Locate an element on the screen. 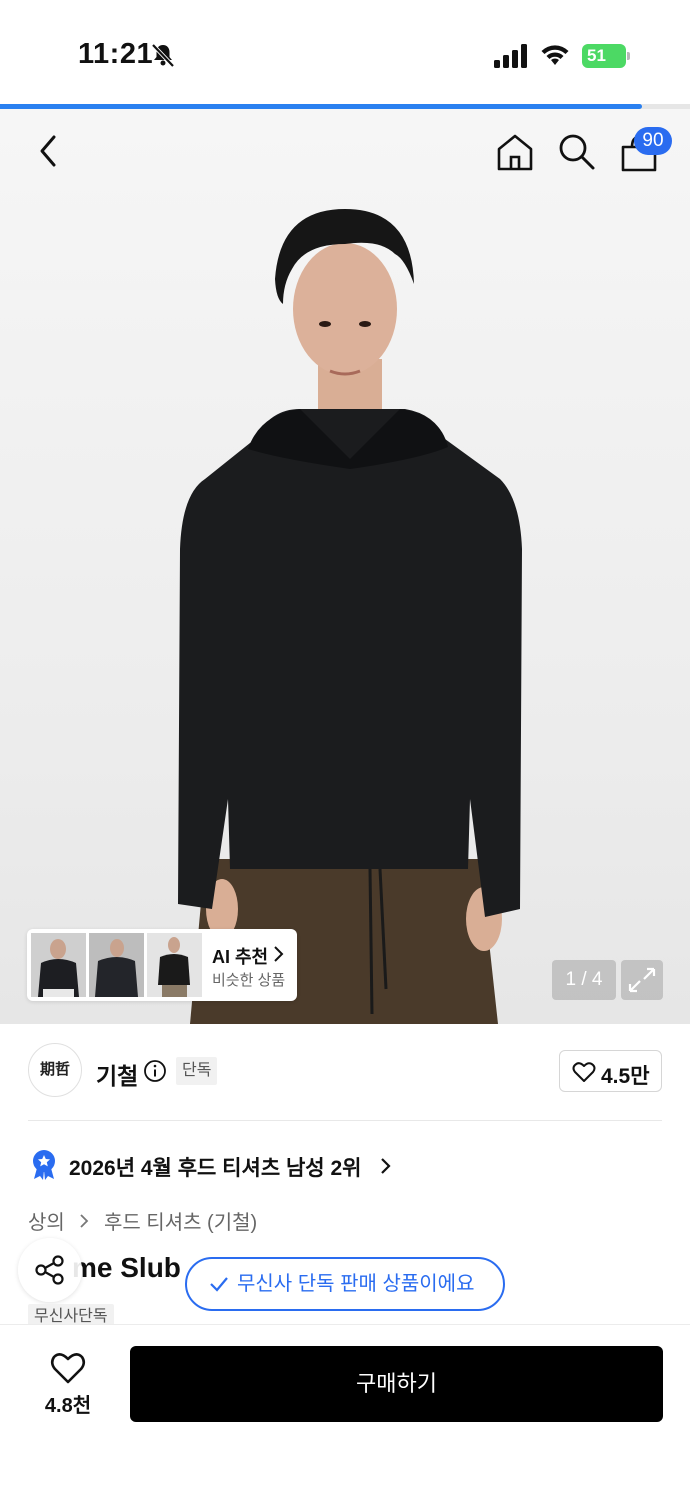 This screenshot has width=690, height=1500. exclusive-tag: 단독 is located at coordinates (197, 1071).